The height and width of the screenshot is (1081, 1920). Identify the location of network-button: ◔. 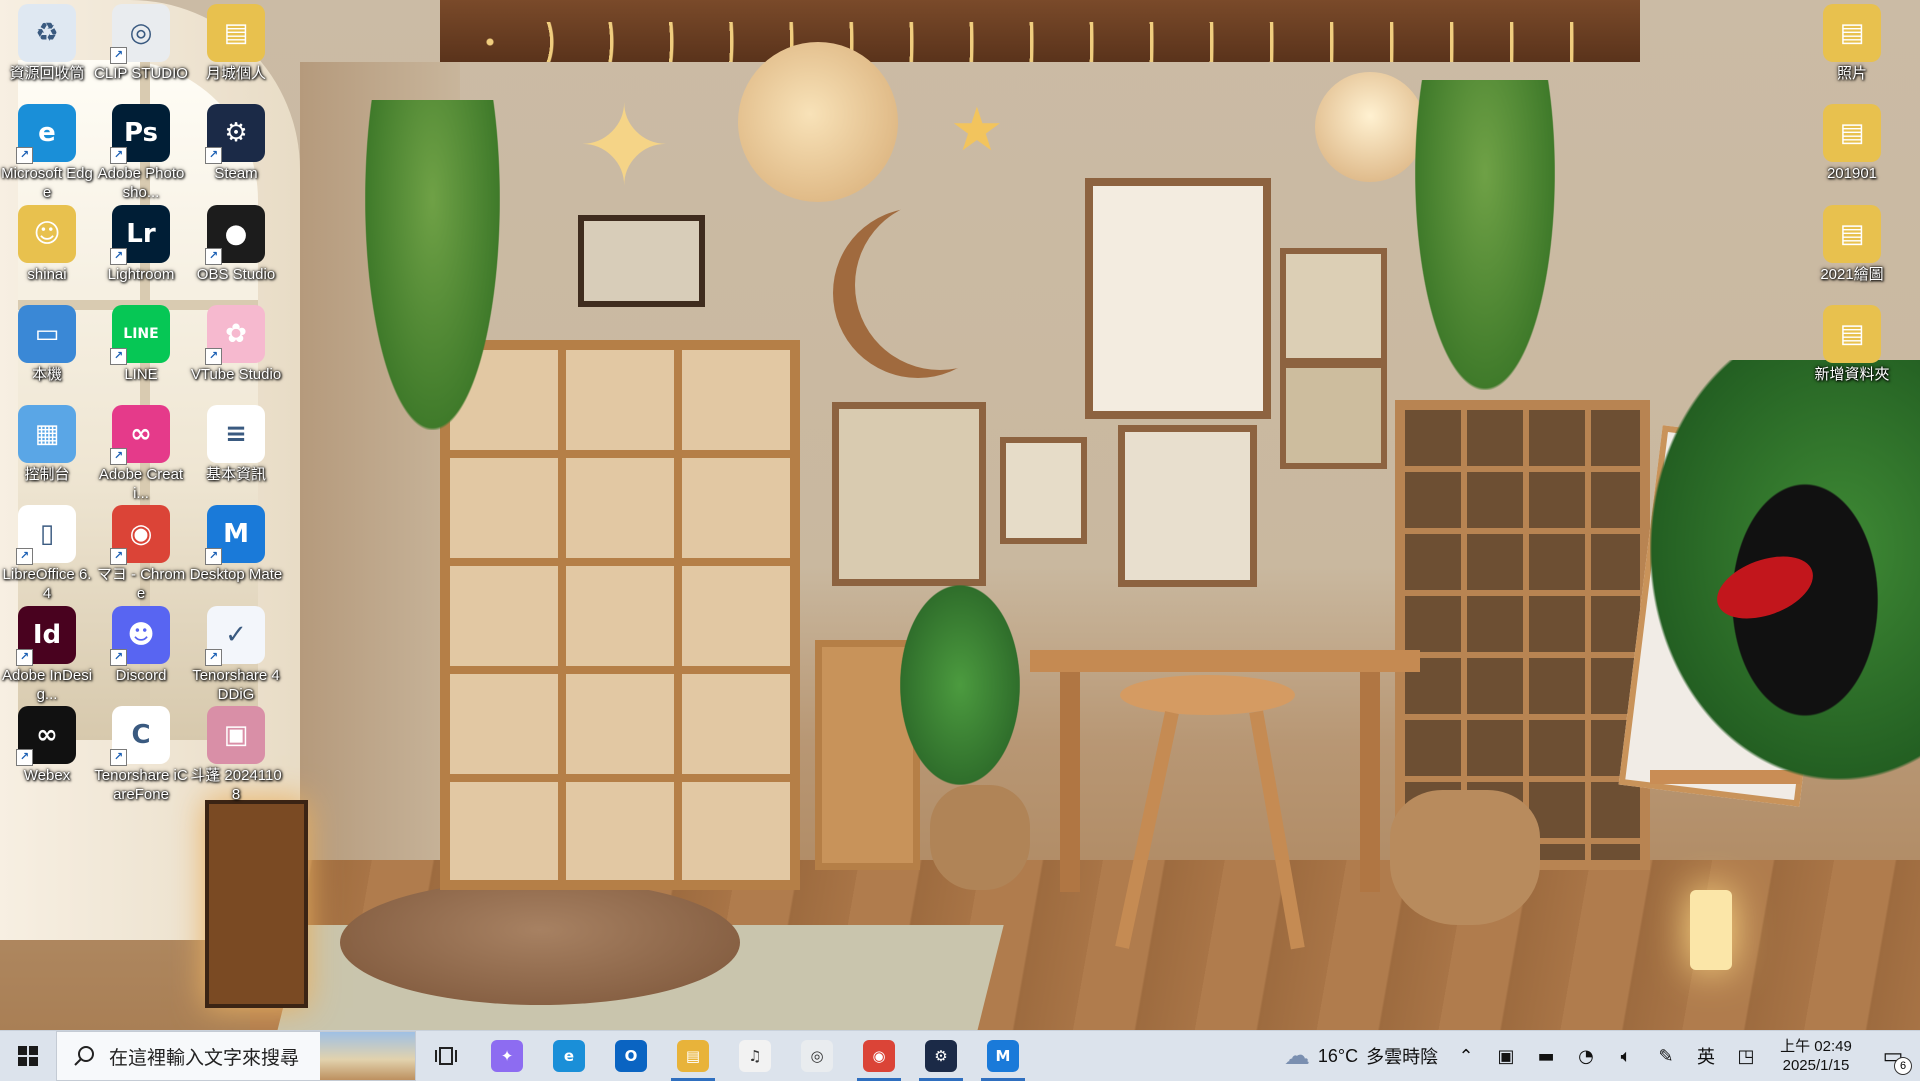
(1586, 1056).